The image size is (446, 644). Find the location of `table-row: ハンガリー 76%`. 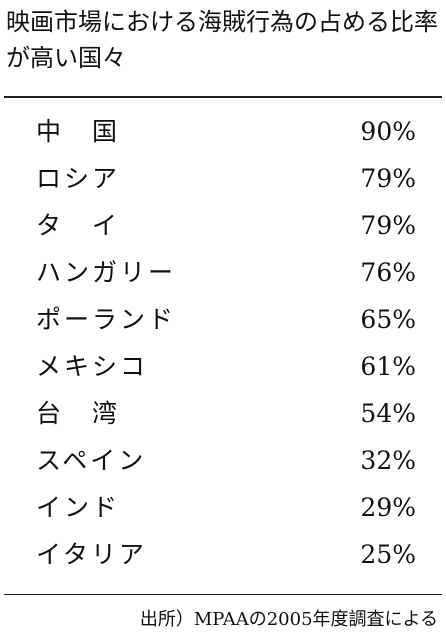

table-row: ハンガリー 76% is located at coordinates (223, 272).